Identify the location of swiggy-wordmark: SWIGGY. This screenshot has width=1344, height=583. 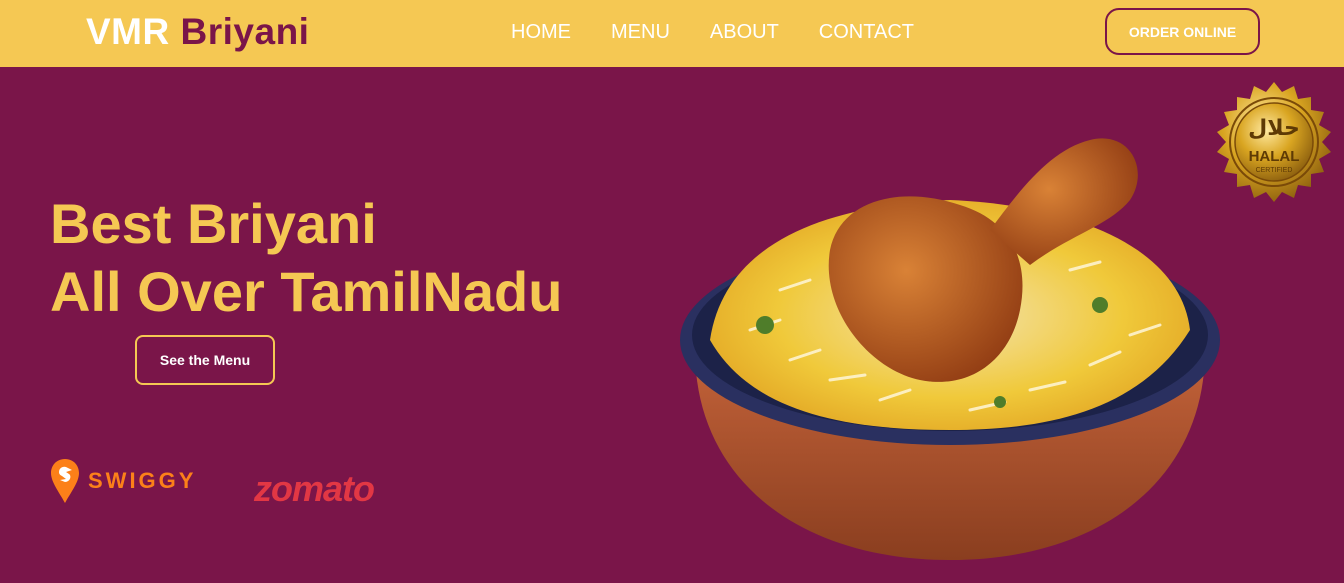
(142, 480).